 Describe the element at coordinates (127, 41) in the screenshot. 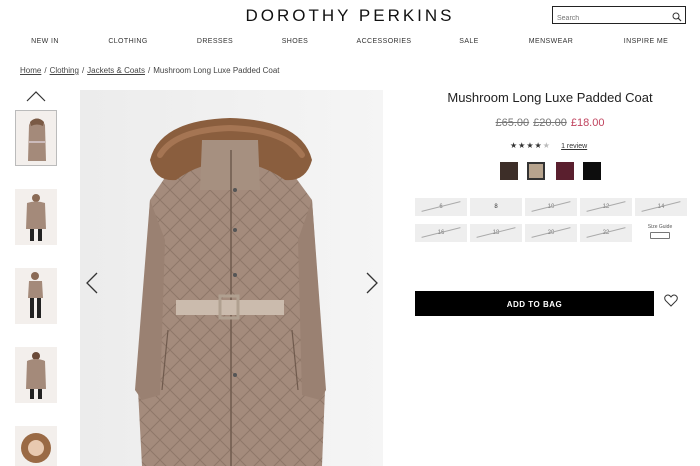

I see `nav-clothing: CLOTHING` at that location.